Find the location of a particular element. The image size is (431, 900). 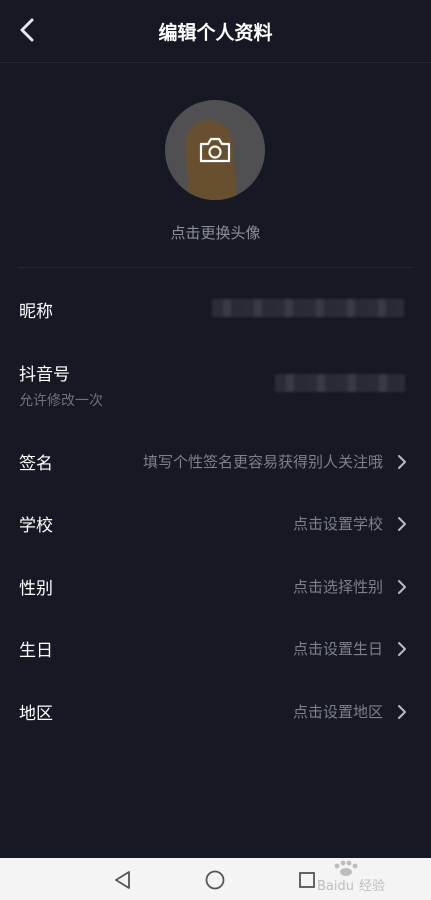

signature-label: 签名 is located at coordinates (36, 464).